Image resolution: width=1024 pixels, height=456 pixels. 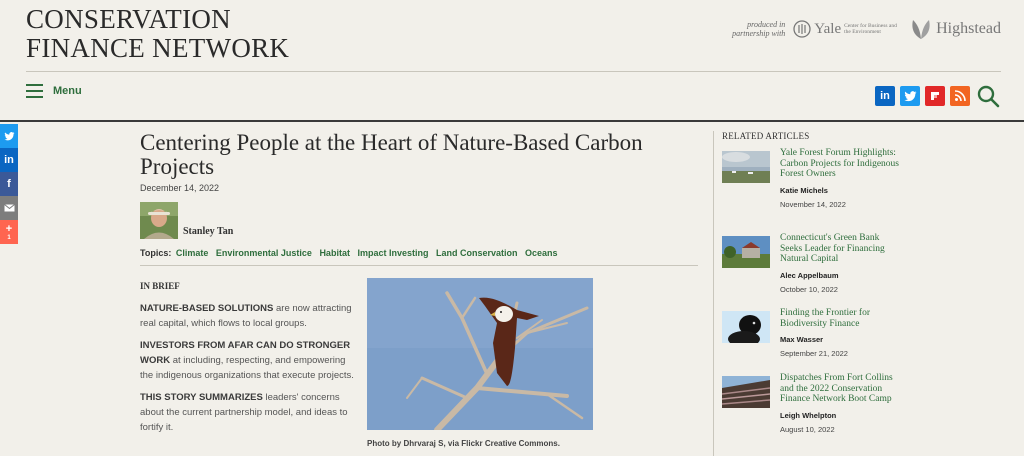 What do you see at coordinates (512, 121) in the screenshot?
I see `nav-divider` at bounding box center [512, 121].